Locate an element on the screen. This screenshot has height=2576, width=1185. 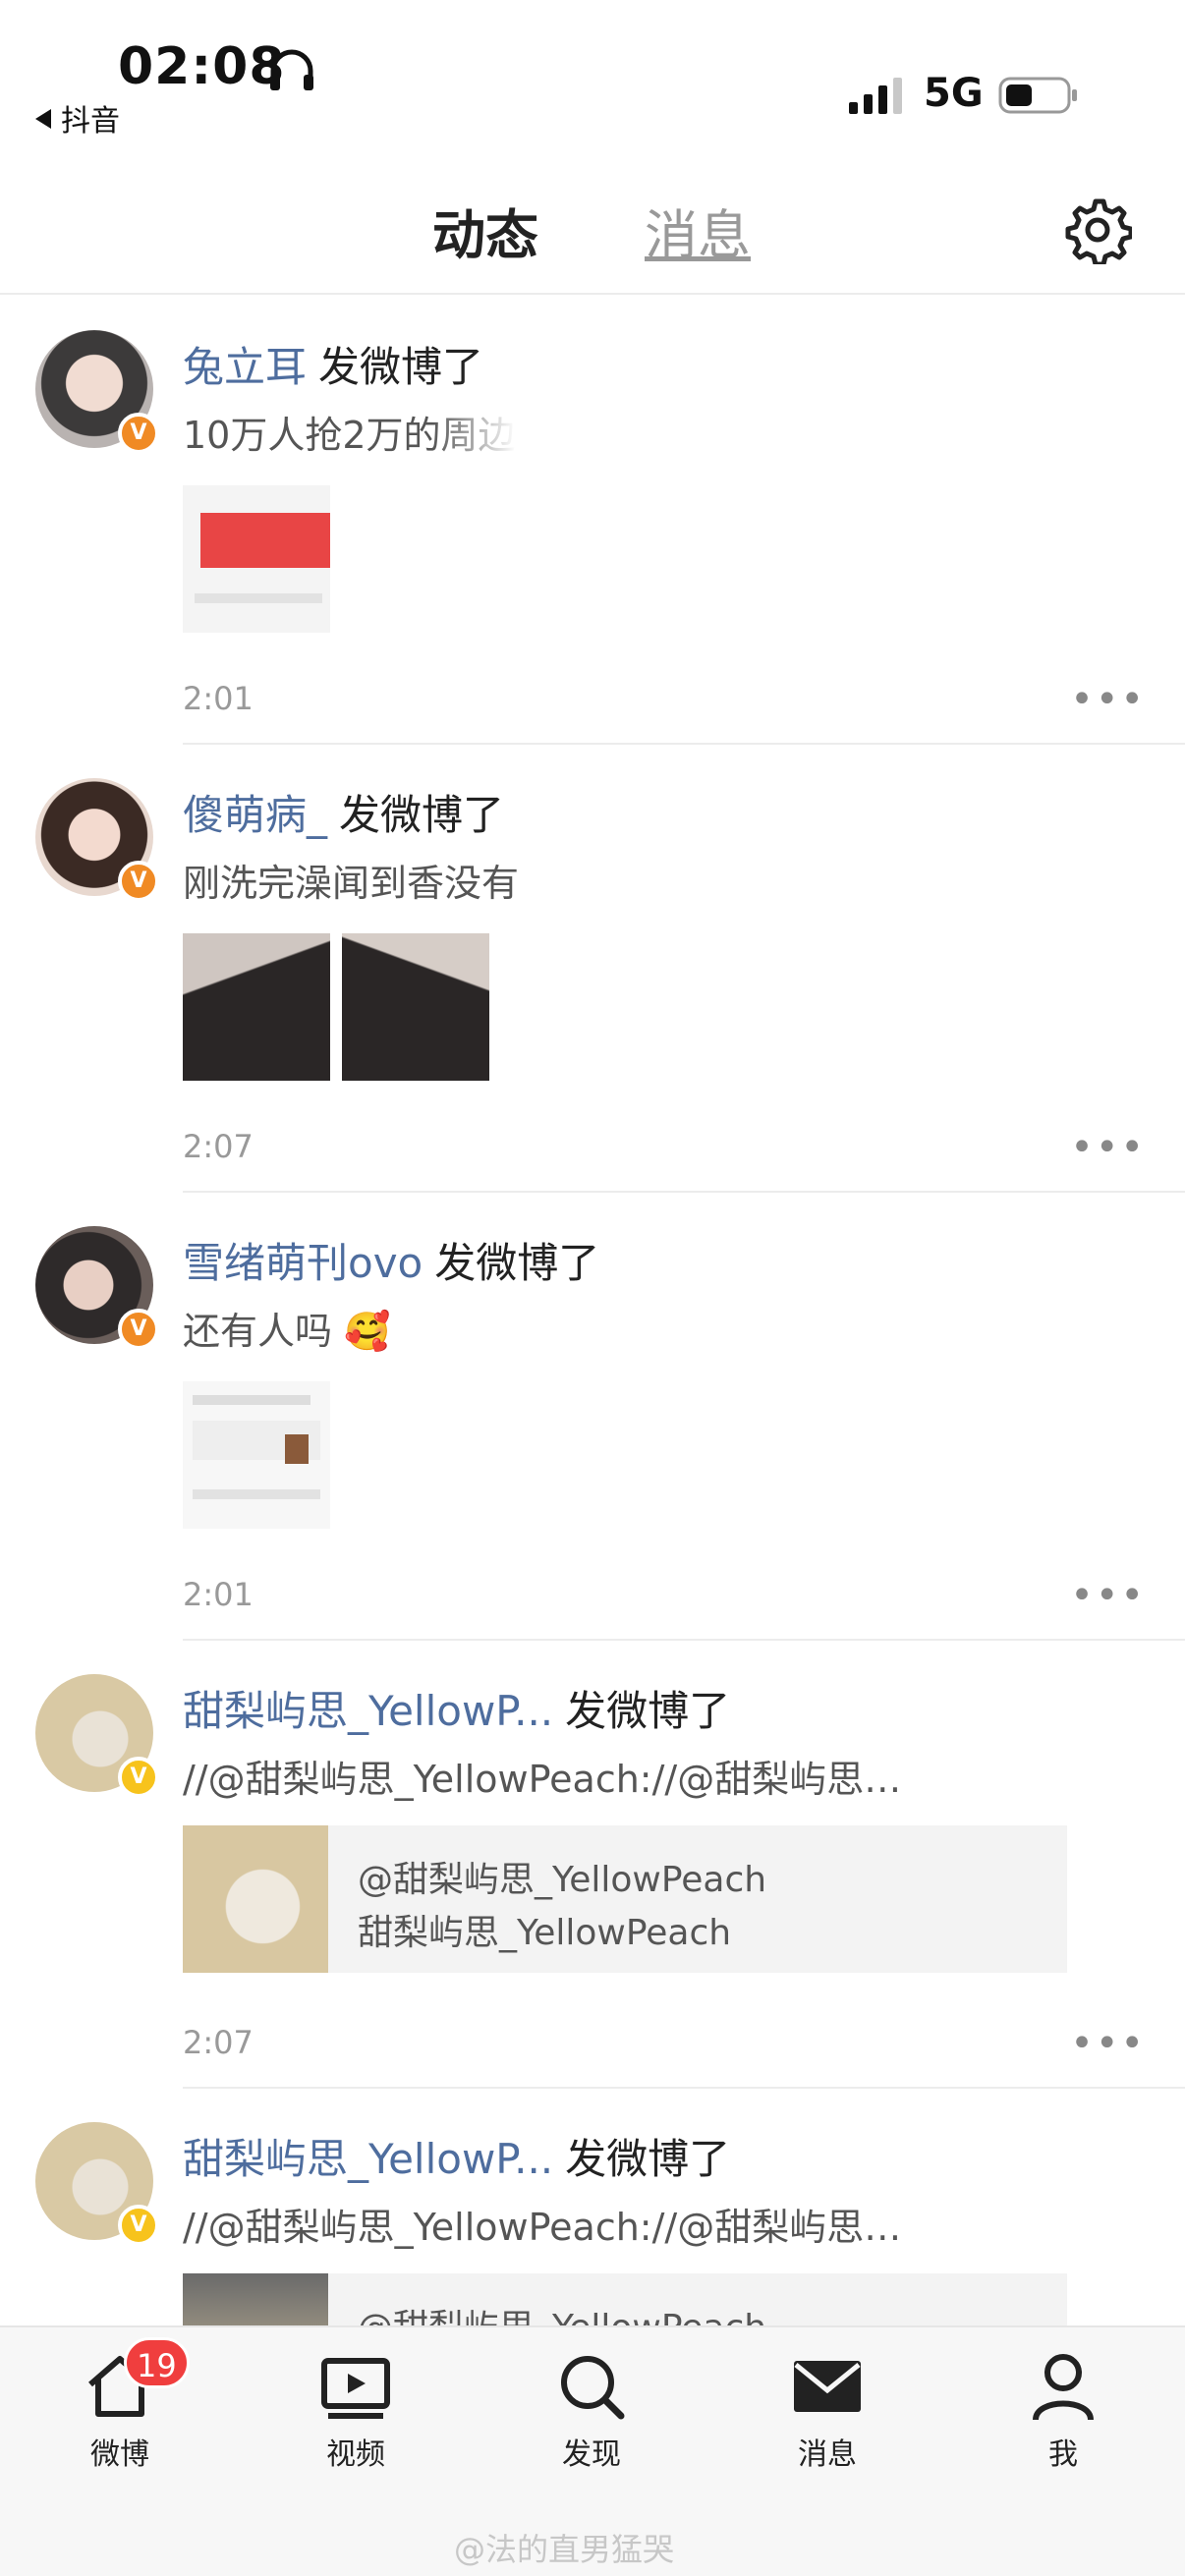
repost-card: @甜梨屿思_YellowPeach 甜梨屿思_YellowPeach is located at coordinates (625, 1899).